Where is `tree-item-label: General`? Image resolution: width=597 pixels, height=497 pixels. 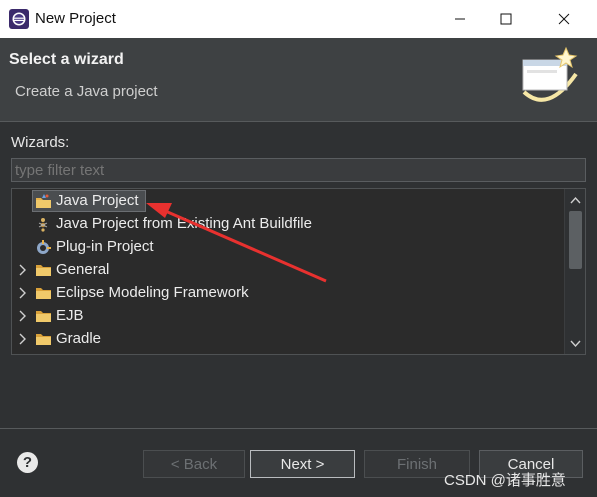
tree-item-label: General is located at coordinates (83, 269).